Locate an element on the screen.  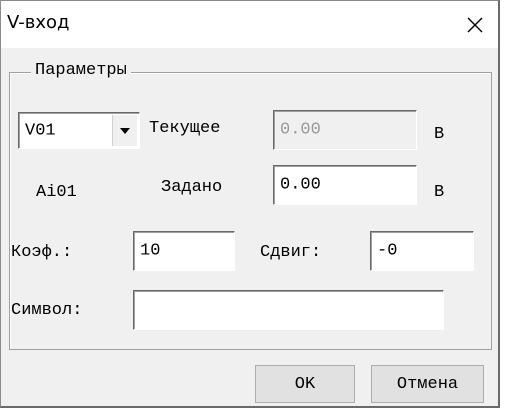
chevron-down-icon is located at coordinates (125, 130).